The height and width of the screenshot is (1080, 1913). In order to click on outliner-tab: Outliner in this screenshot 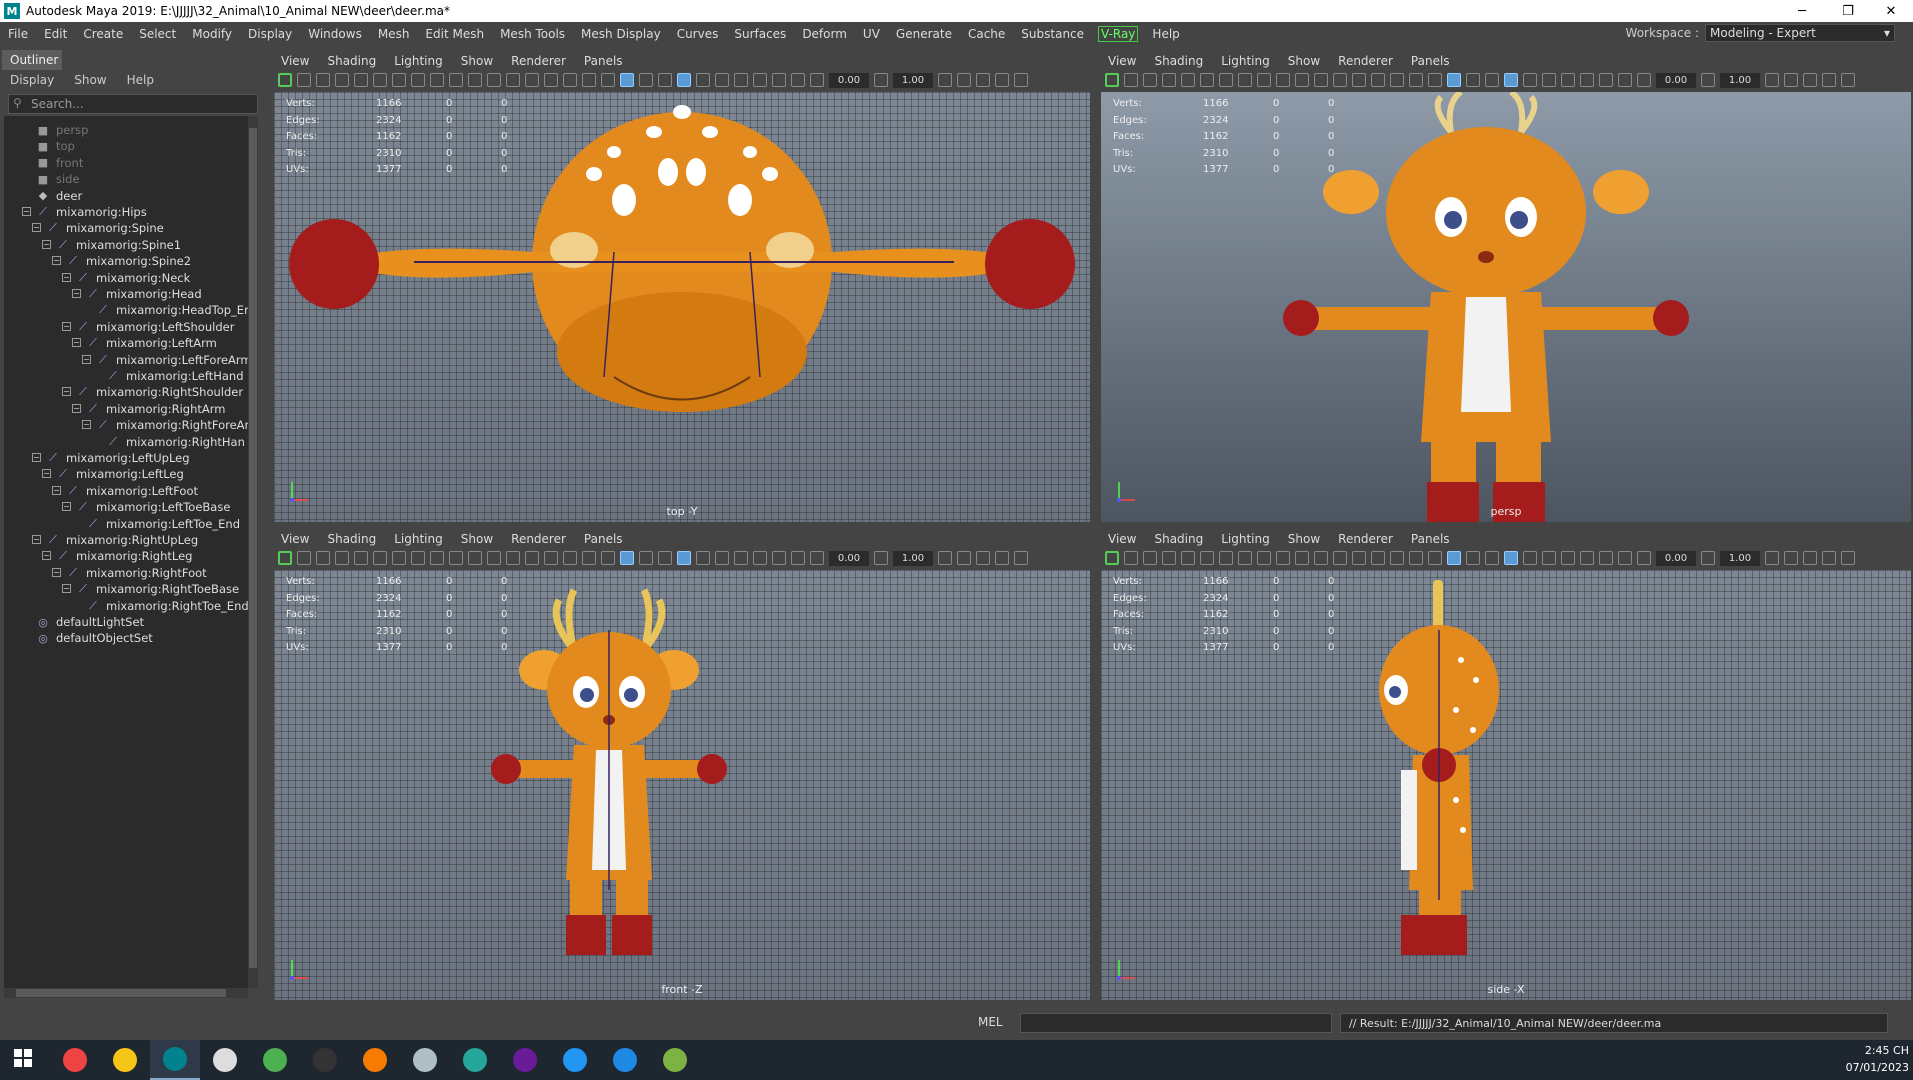, I will do `click(32, 60)`.